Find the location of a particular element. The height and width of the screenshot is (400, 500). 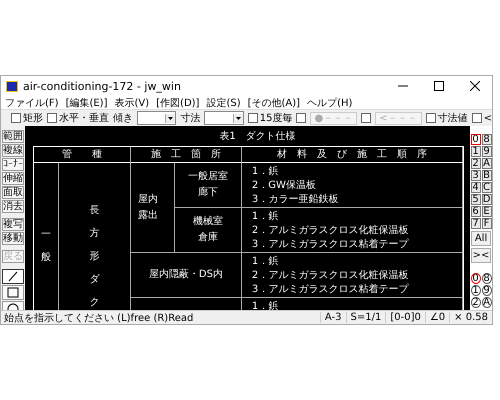

layer-group-button: B is located at coordinates (487, 175).